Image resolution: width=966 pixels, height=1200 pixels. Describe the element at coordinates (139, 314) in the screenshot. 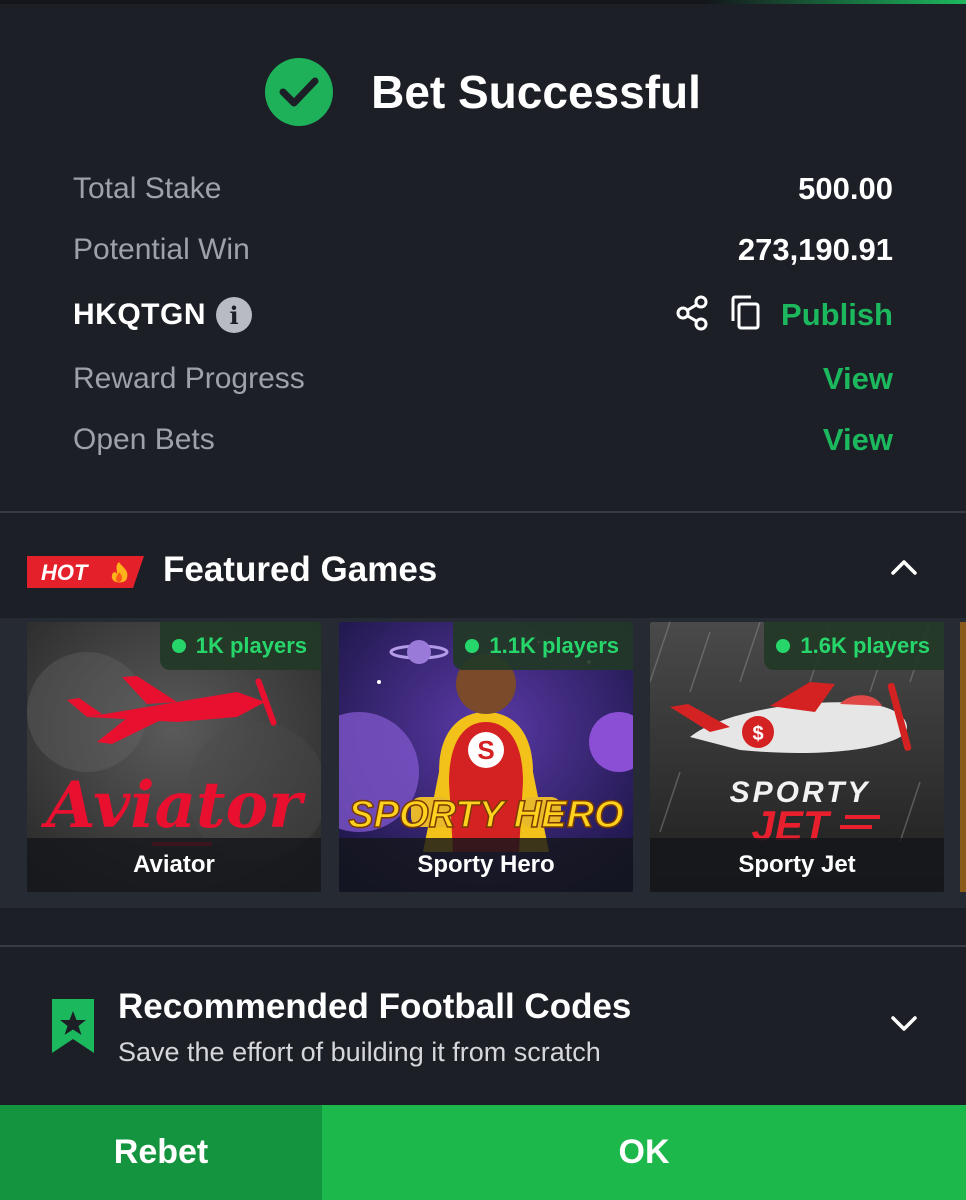

I see `booking-code: HKQTGN` at that location.